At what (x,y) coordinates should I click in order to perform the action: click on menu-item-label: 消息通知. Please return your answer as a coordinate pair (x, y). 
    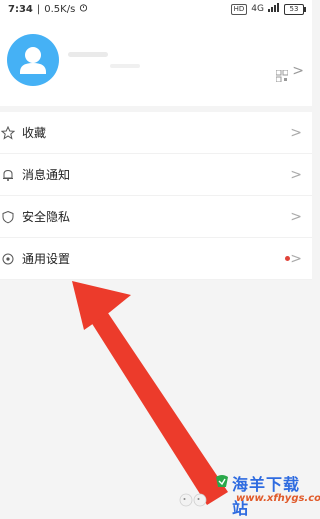
    Looking at the image, I should click on (46, 175).